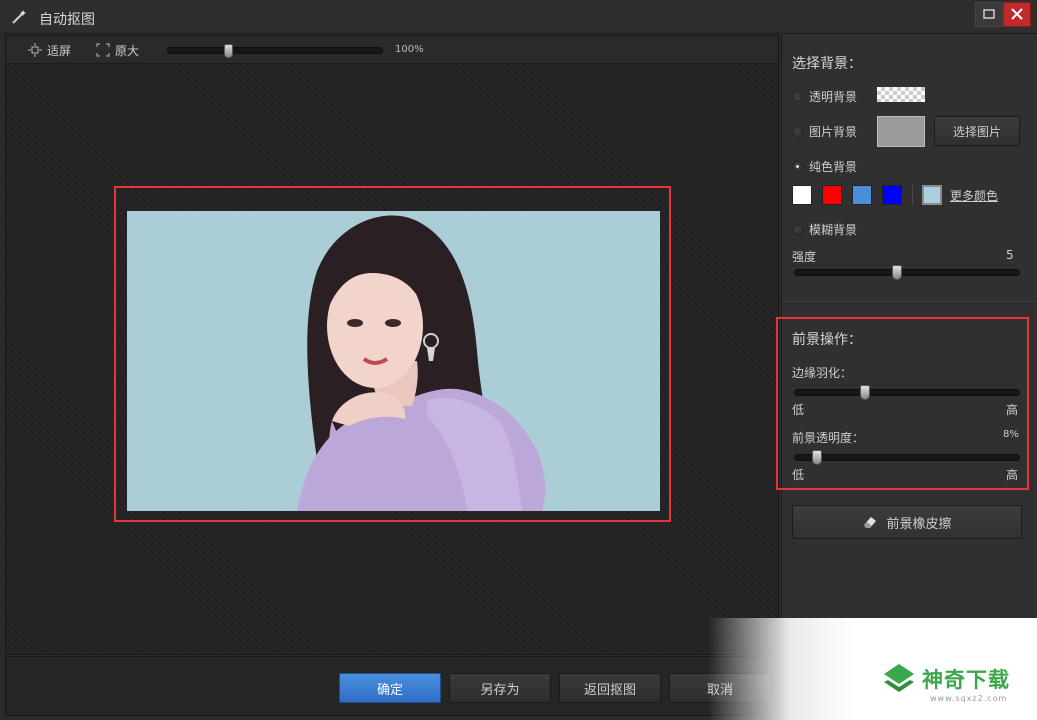 The height and width of the screenshot is (720, 1037). What do you see at coordinates (798, 410) in the screenshot?
I see `feather-low-label: 低` at bounding box center [798, 410].